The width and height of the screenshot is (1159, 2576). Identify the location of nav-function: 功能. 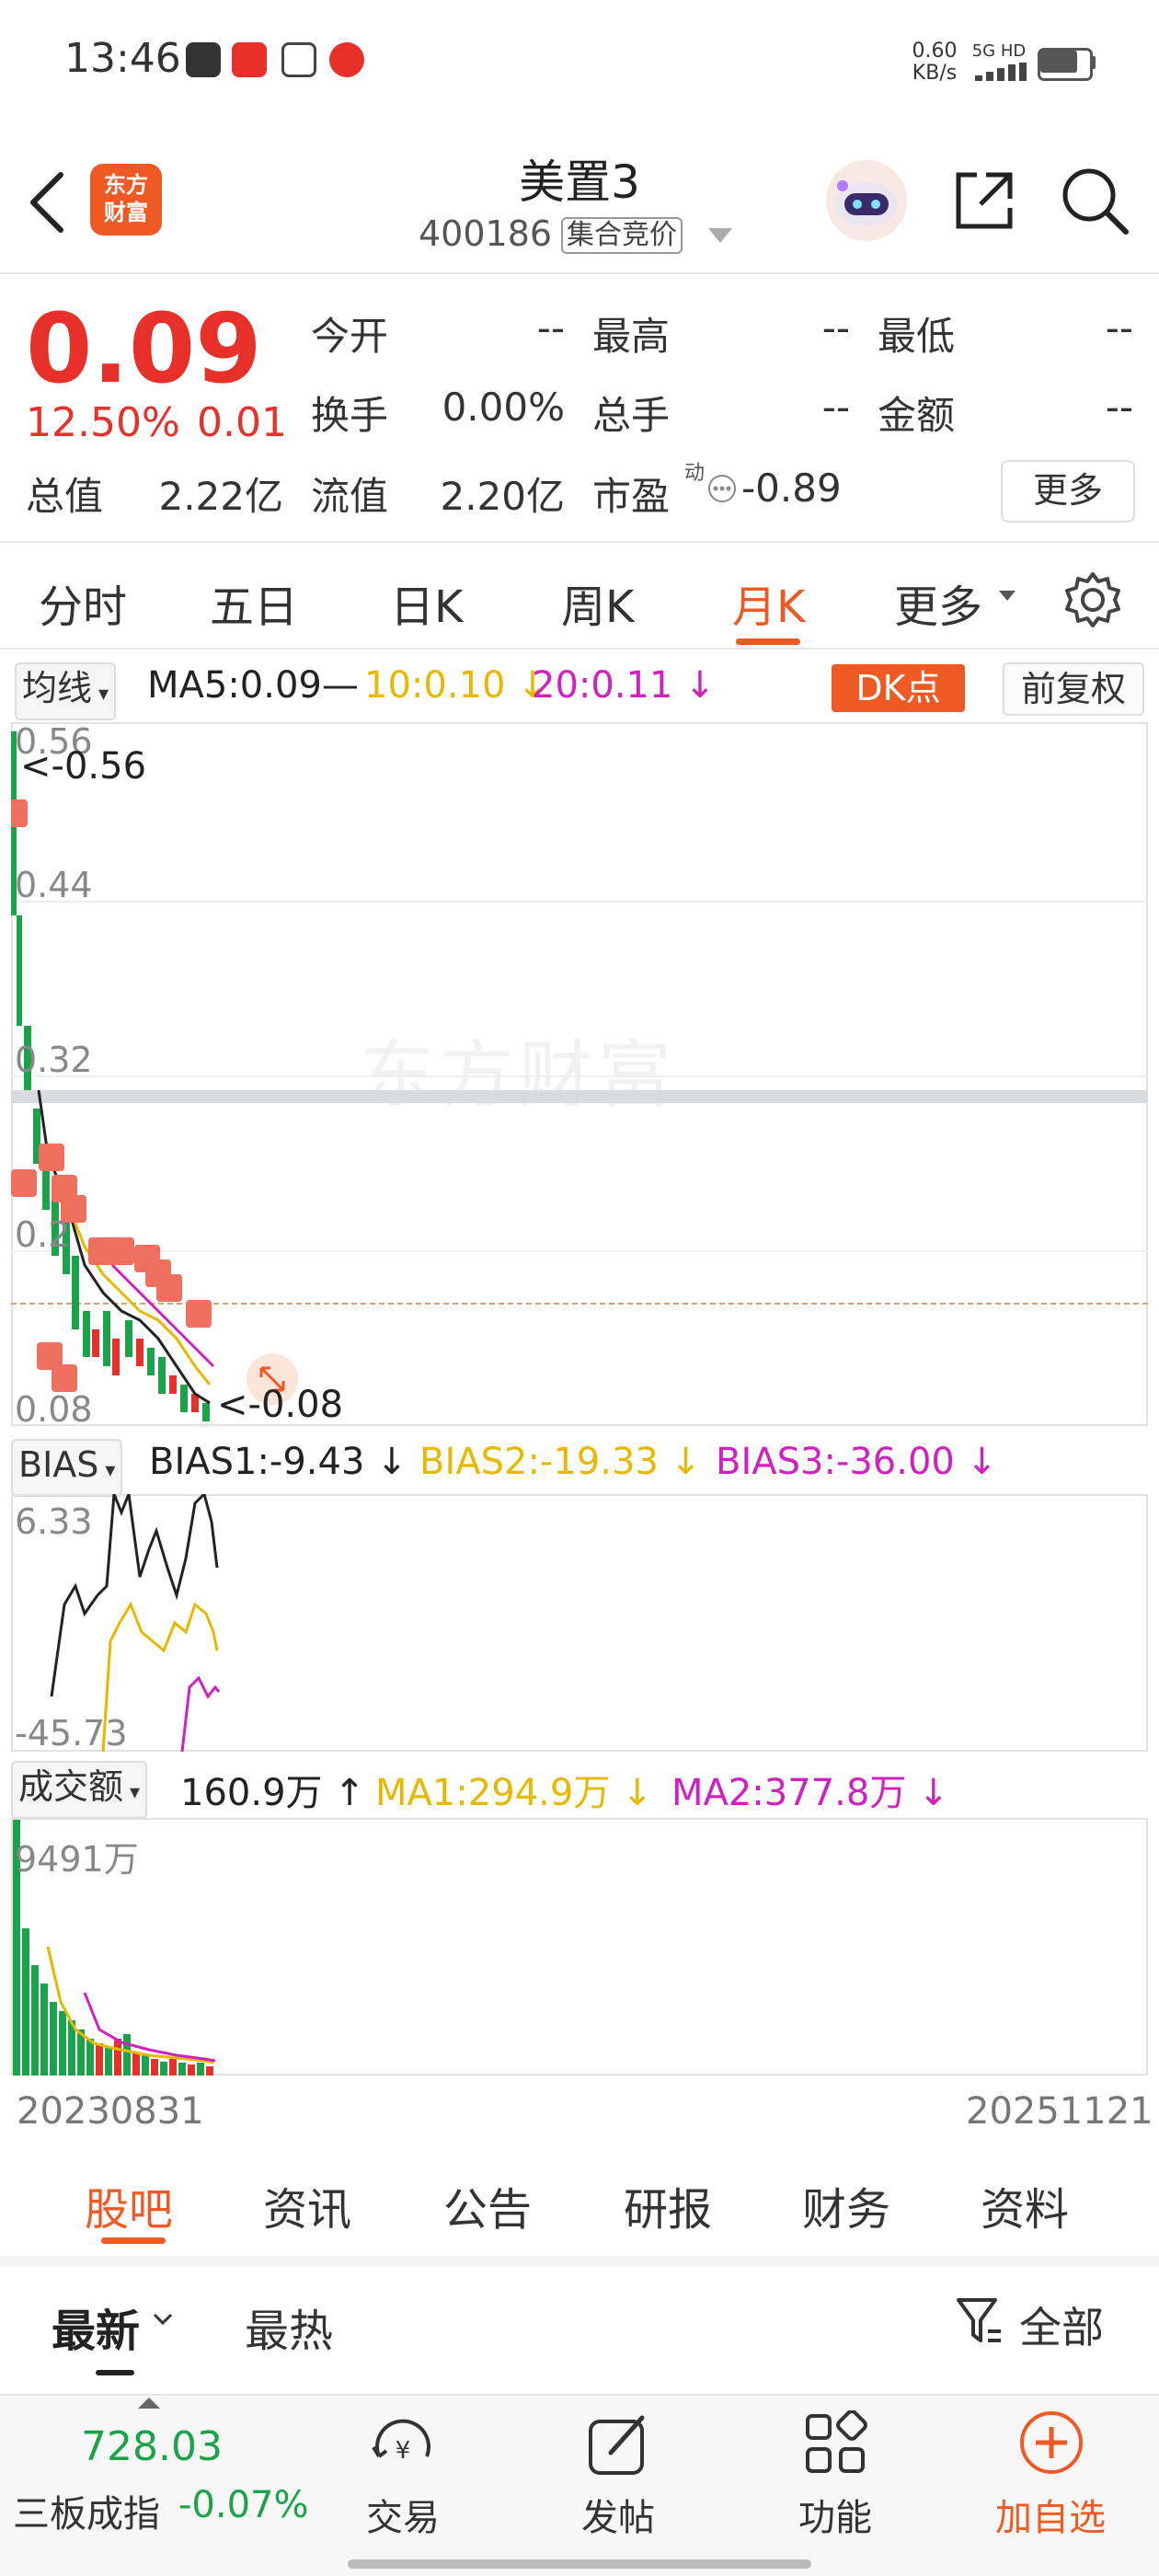
(835, 2514).